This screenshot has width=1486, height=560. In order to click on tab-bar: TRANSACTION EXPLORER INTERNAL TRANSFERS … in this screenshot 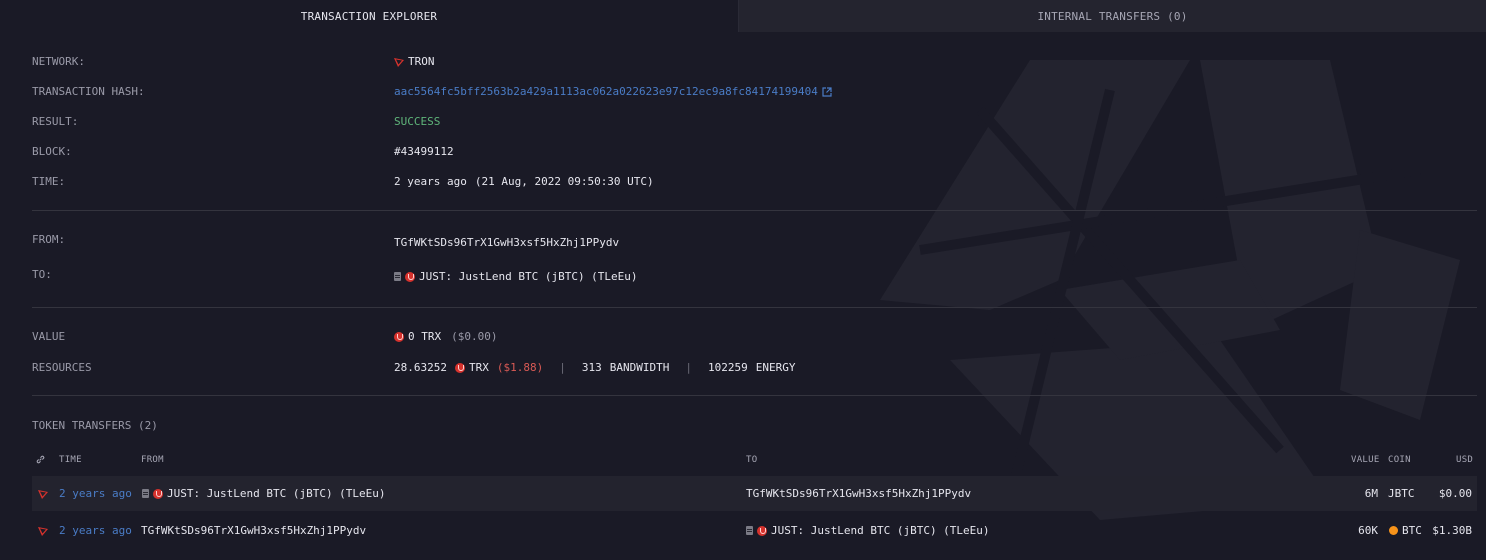, I will do `click(743, 16)`.